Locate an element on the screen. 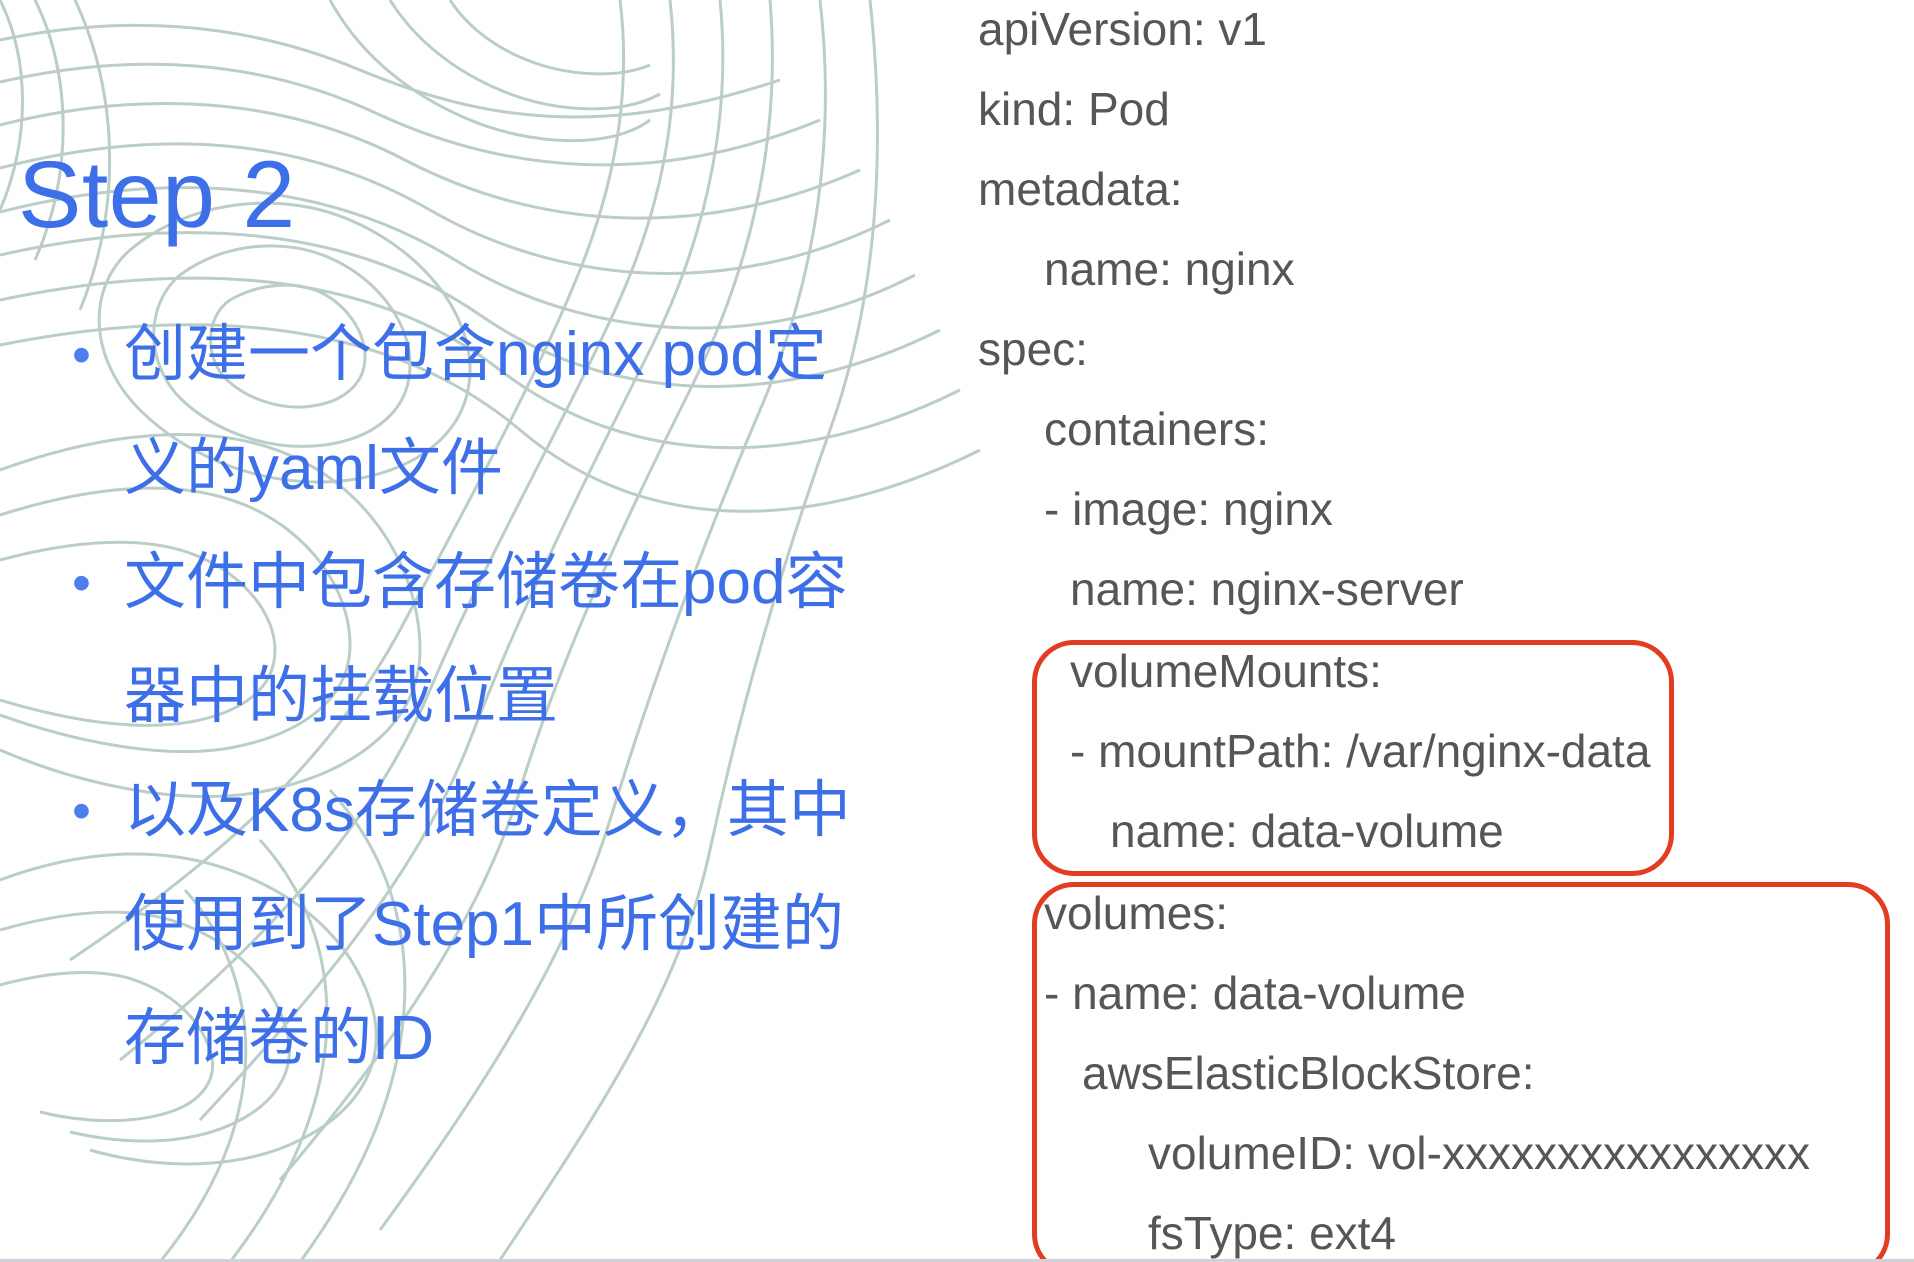 This screenshot has width=1914, height=1262. yaml-line-metadata: metadata: is located at coordinates (1080, 189).